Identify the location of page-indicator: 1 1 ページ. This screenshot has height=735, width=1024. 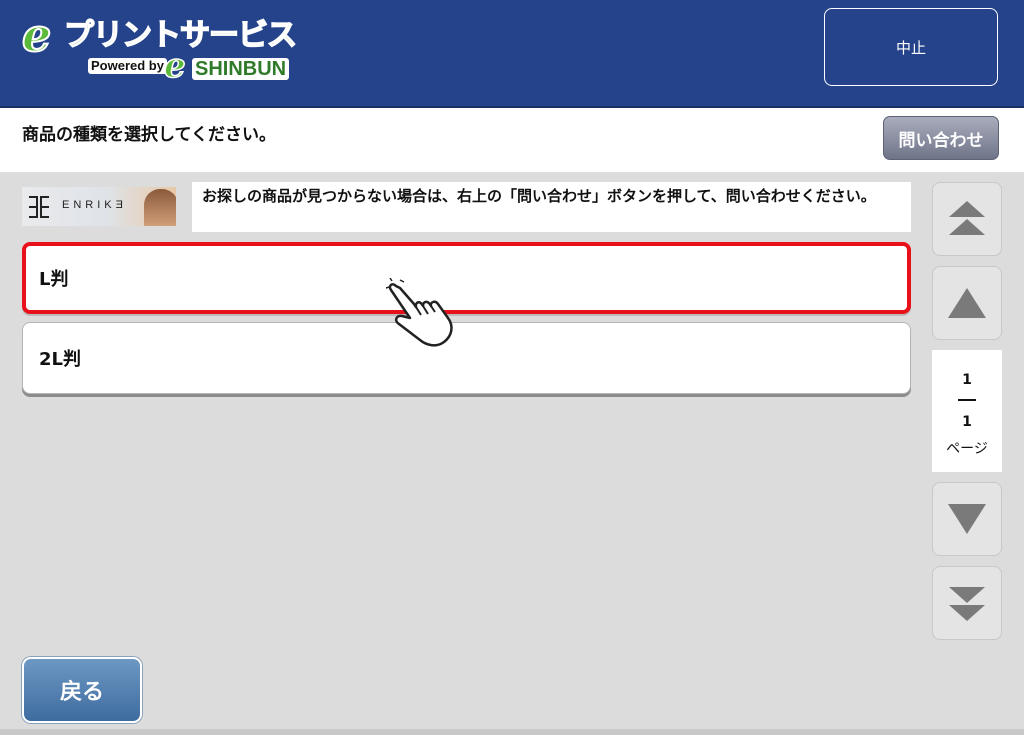
(967, 411).